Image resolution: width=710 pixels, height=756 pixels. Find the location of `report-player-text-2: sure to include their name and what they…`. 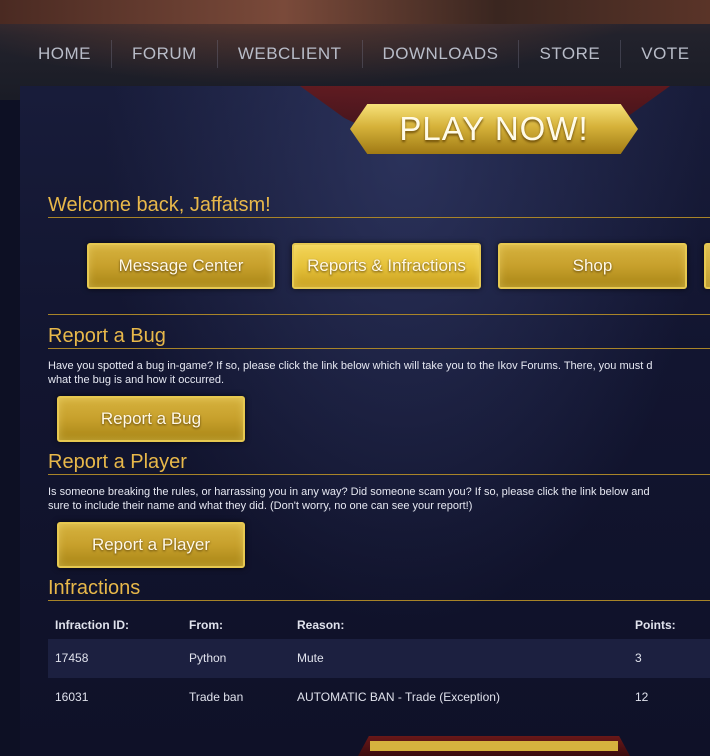

report-player-text-2: sure to include their name and what they… is located at coordinates (260, 506).